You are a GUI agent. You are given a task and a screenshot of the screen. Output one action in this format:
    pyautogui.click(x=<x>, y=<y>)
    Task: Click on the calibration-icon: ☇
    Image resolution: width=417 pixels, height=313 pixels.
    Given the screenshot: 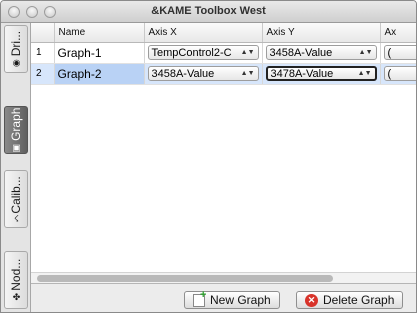 What is the action you would take?
    pyautogui.click(x=16, y=218)
    